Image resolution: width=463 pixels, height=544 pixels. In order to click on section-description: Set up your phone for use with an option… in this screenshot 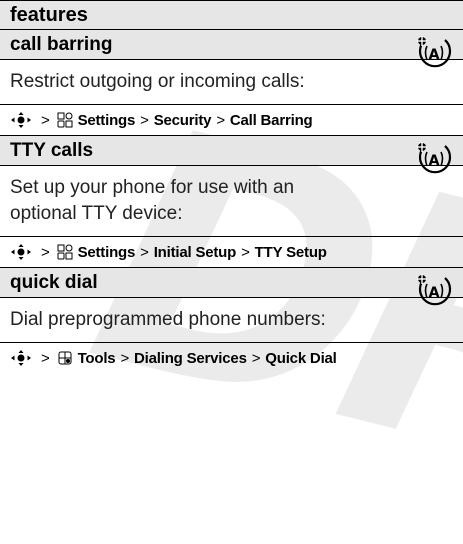, I will do `click(231, 201)`.